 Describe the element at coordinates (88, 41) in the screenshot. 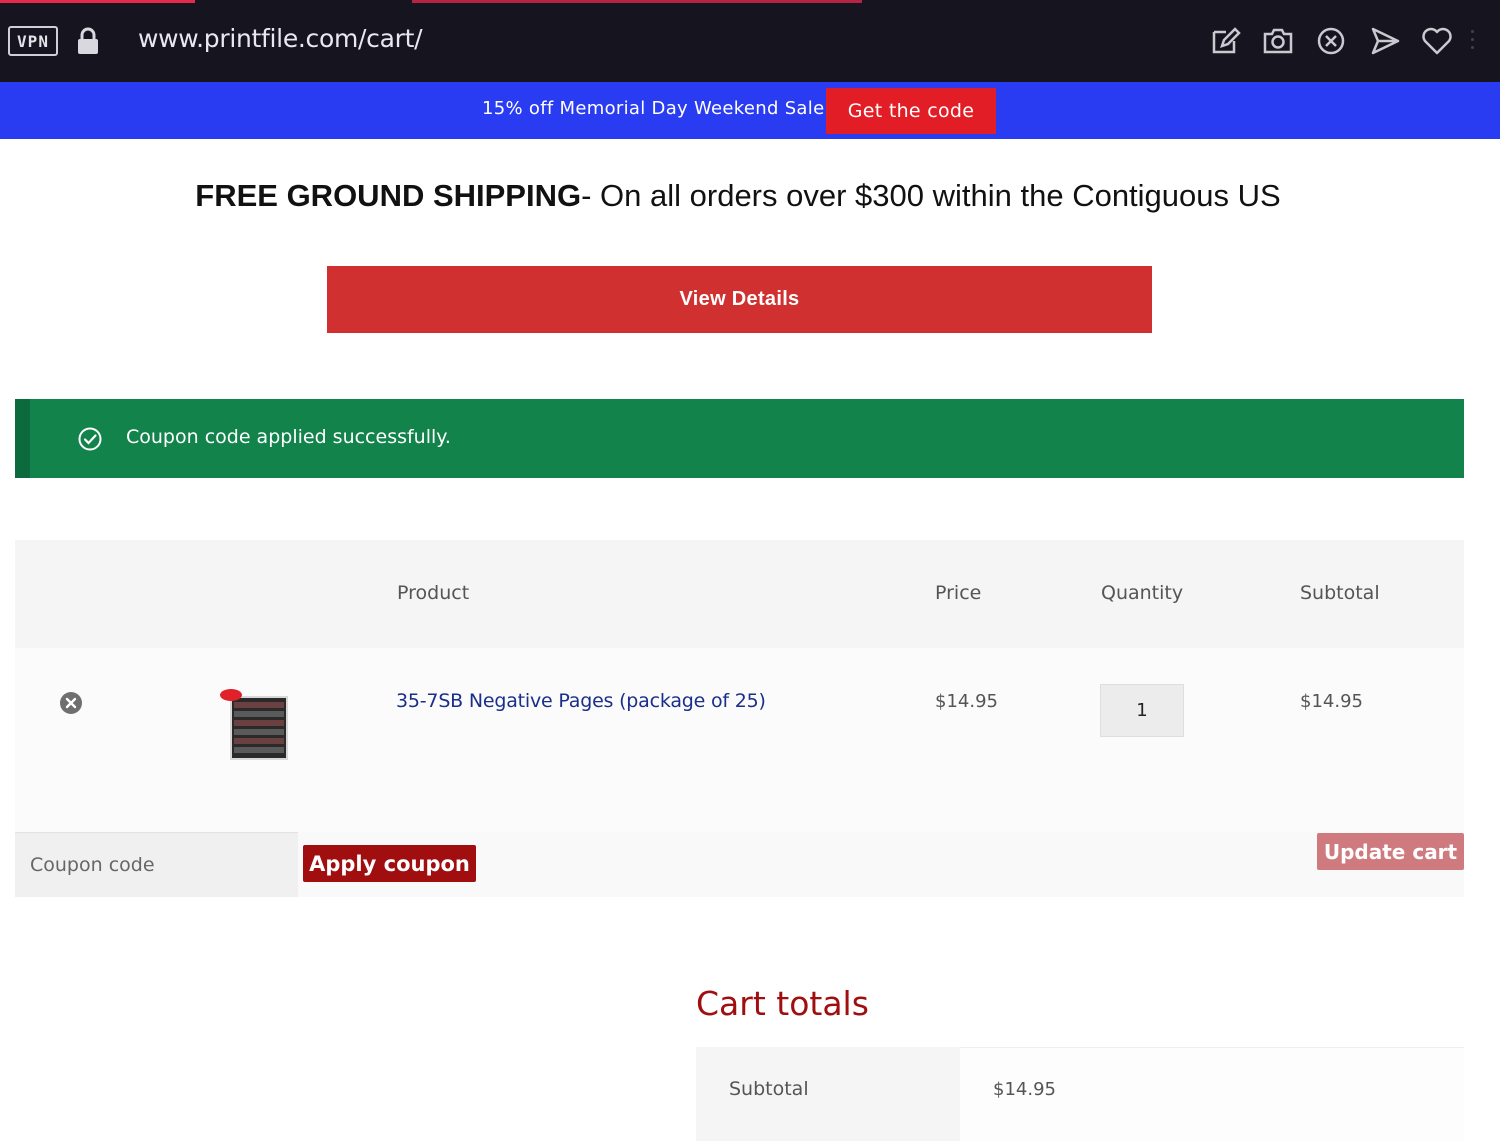

I see `lock-icon` at that location.